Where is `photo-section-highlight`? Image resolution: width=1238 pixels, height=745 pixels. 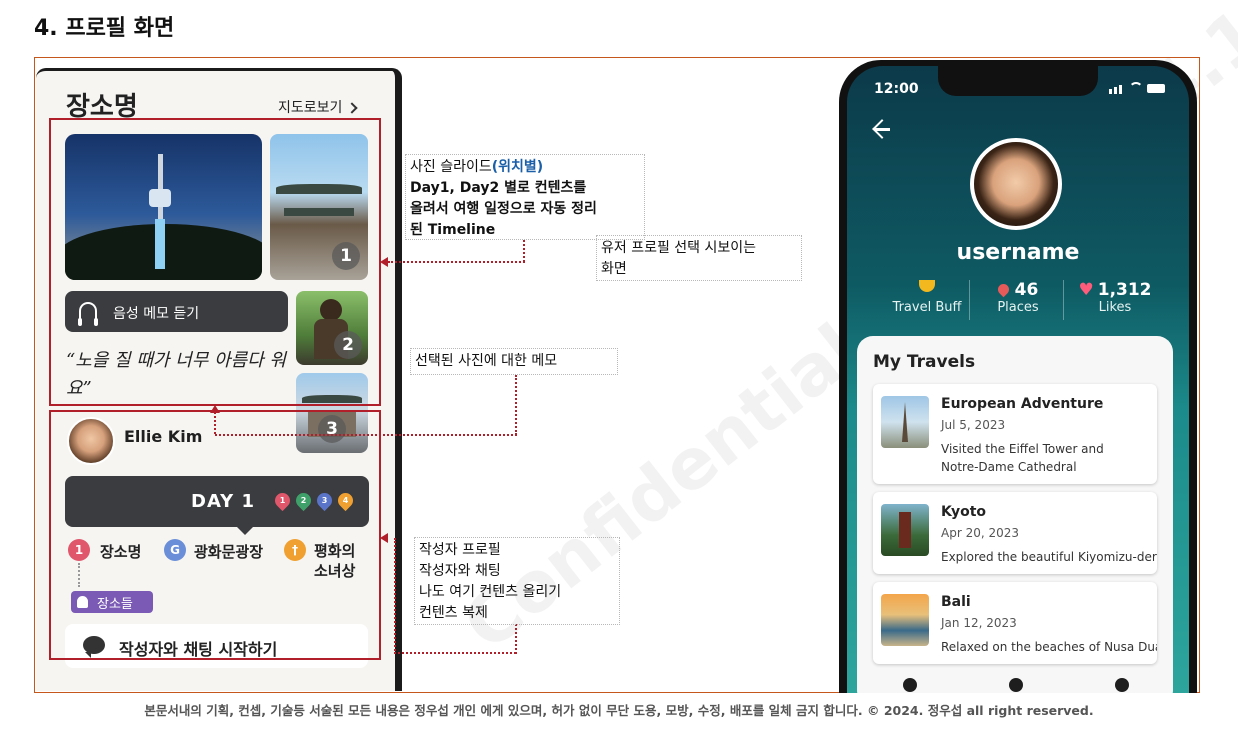
photo-section-highlight is located at coordinates (215, 262).